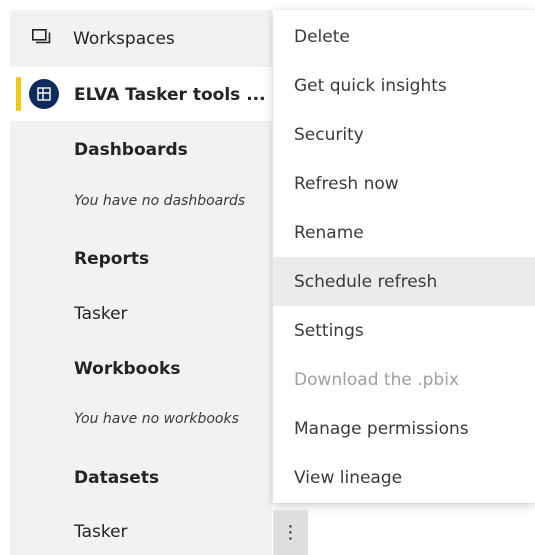 The width and height of the screenshot is (535, 555). What do you see at coordinates (127, 369) in the screenshot?
I see `section-workbooks-title: Workbooks` at bounding box center [127, 369].